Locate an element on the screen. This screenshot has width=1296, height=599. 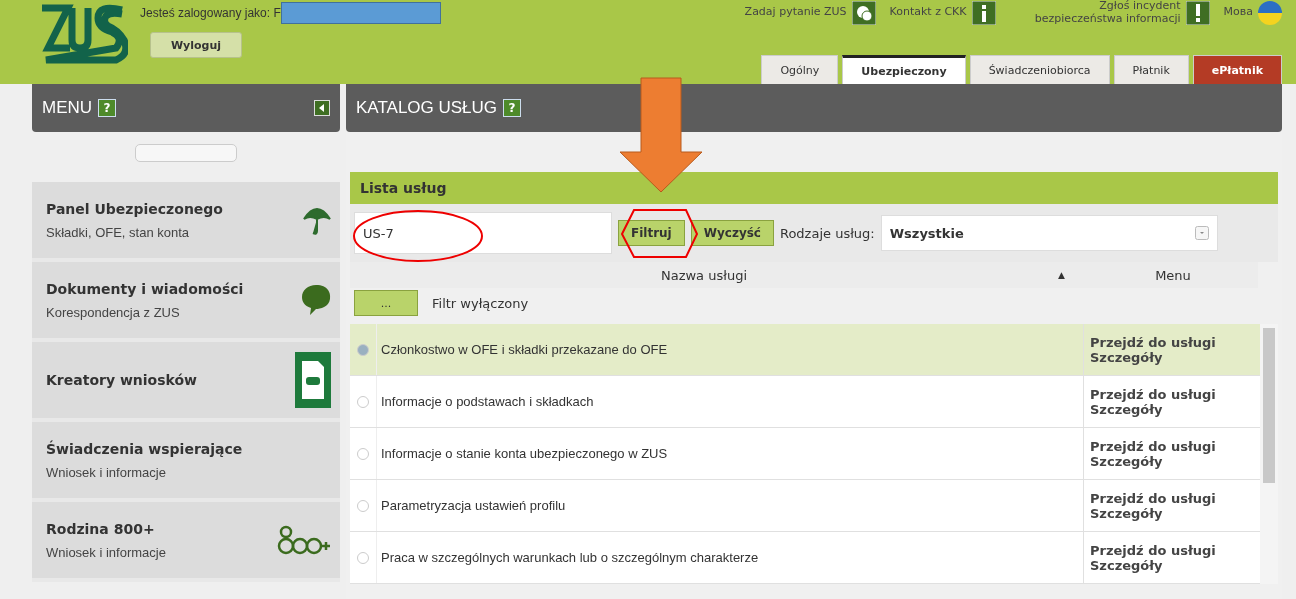
scrollbar is located at coordinates (1269, 454).